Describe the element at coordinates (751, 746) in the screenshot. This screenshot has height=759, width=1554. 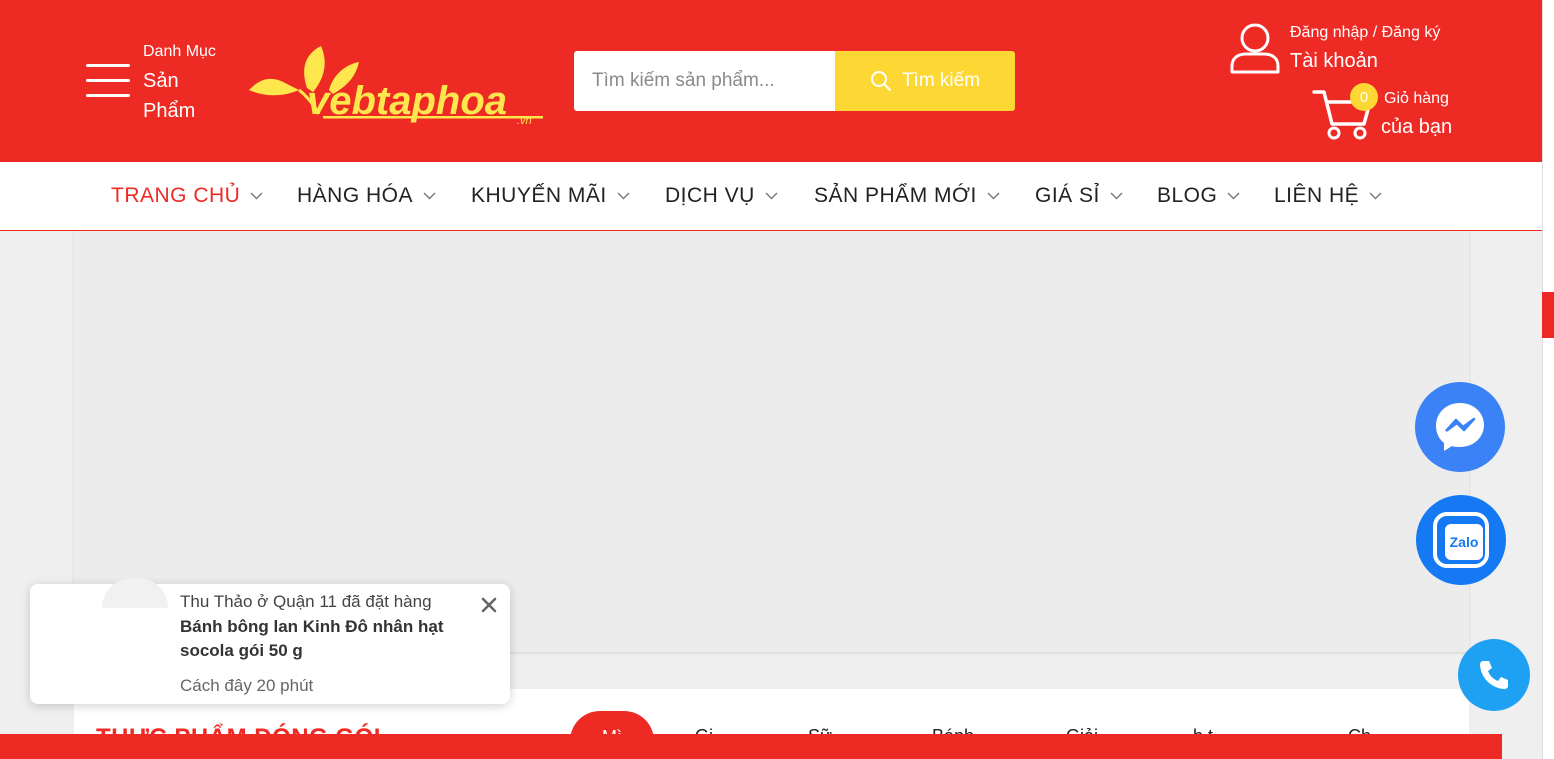
I see `bottom-bar` at that location.